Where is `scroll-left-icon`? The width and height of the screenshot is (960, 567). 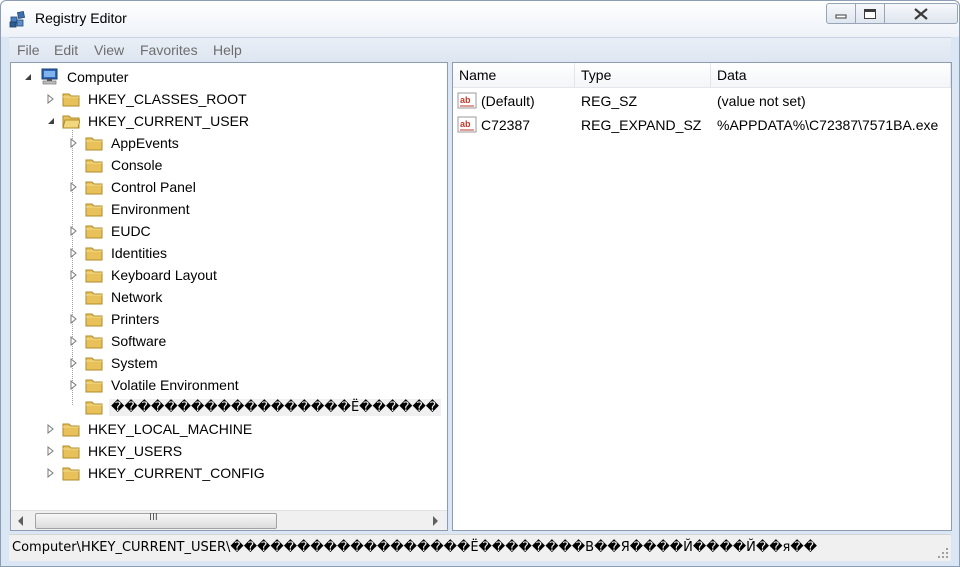
scroll-left-icon is located at coordinates (21, 521).